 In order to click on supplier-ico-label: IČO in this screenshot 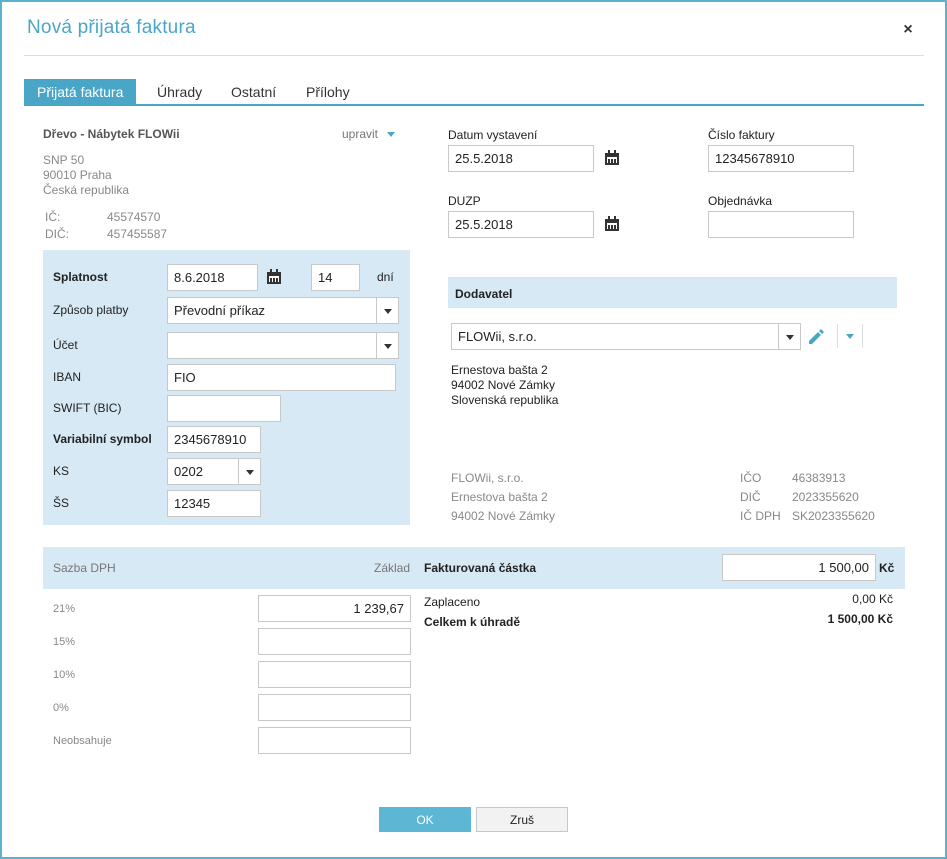, I will do `click(751, 478)`.